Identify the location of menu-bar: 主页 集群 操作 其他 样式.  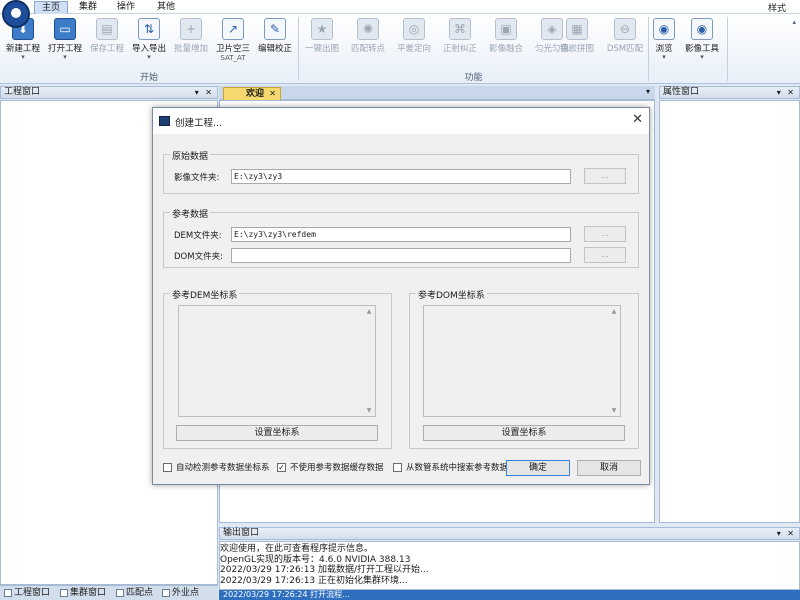
(400, 7).